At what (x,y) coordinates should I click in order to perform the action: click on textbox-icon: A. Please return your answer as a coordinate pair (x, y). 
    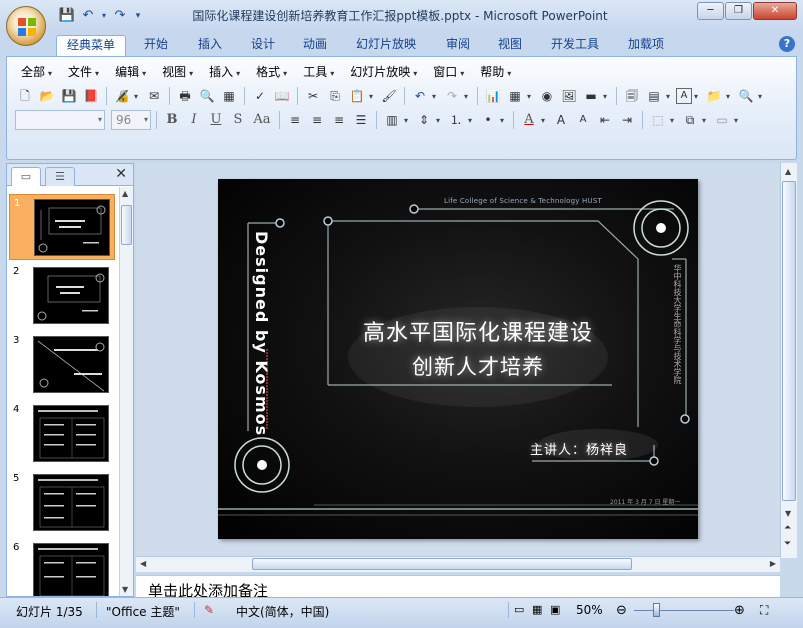
    Looking at the image, I should click on (684, 96).